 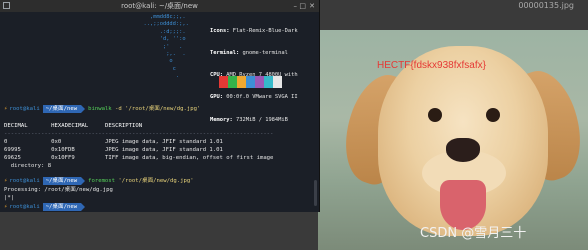 I want to click on info-value: Flat-Remix-Blue-Dark, so click(x=265, y=30).